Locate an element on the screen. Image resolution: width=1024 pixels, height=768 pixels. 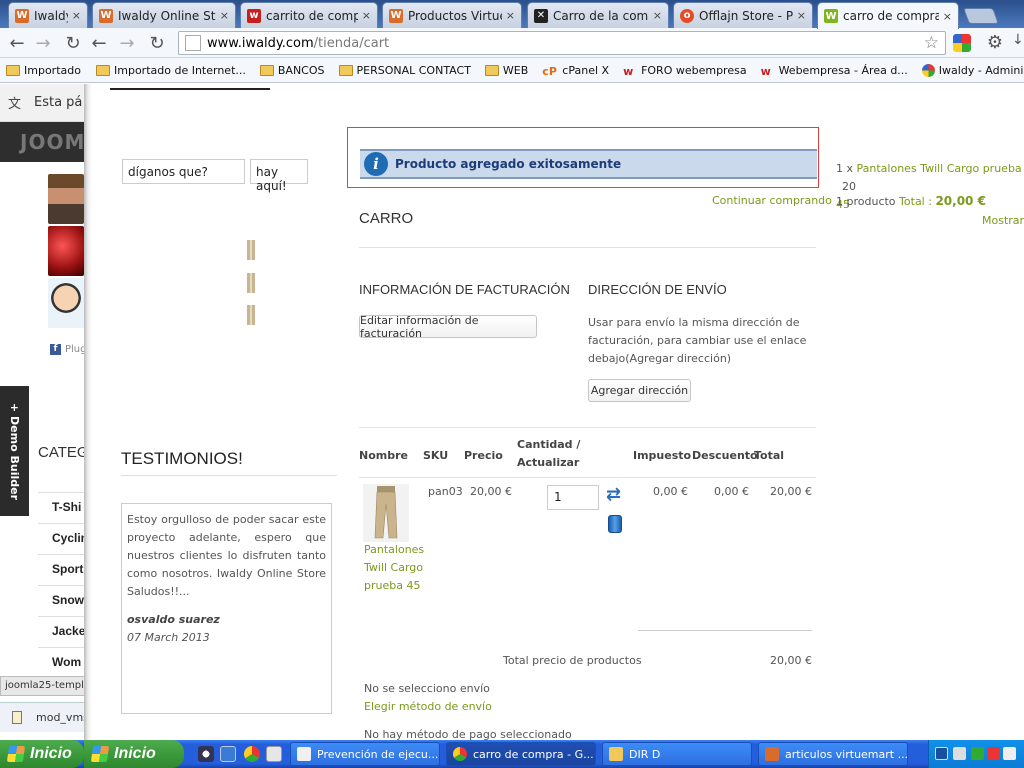
wrench-icon: ⚙ is located at coordinates (995, 43).